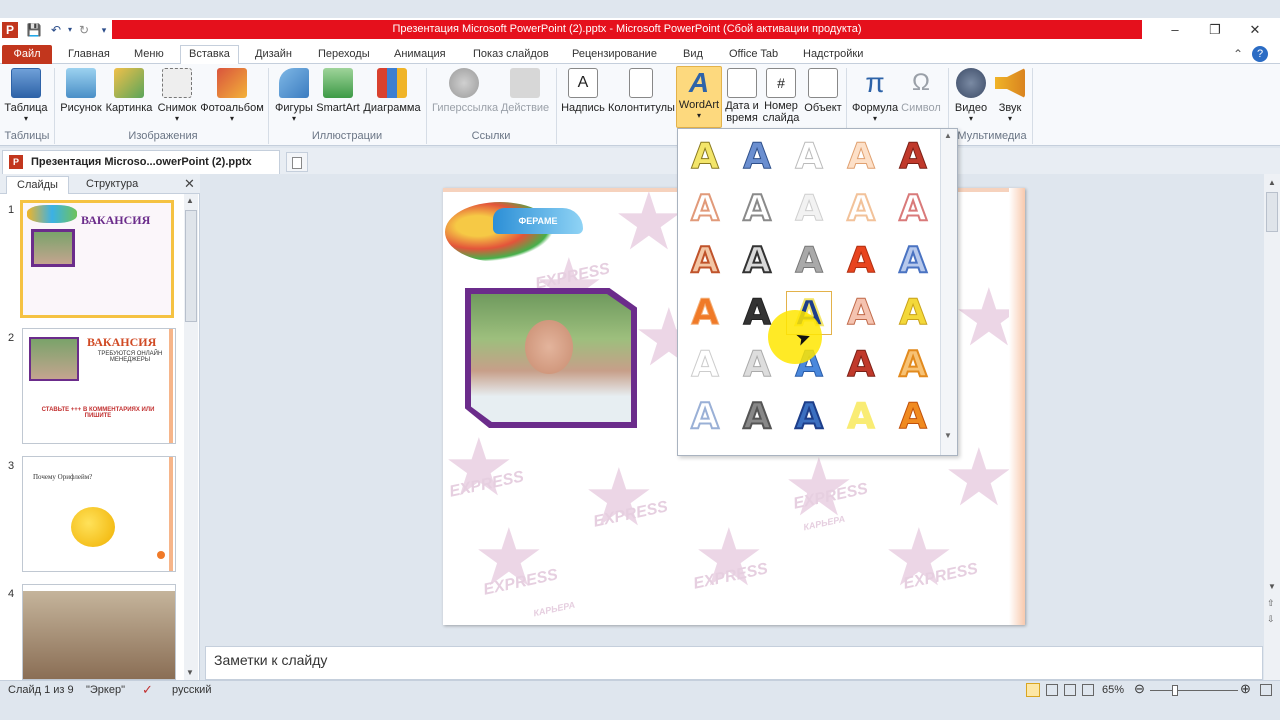 The height and width of the screenshot is (720, 1280). What do you see at coordinates (112, 185) in the screenshot?
I see `tab-outline: Структура` at bounding box center [112, 185].